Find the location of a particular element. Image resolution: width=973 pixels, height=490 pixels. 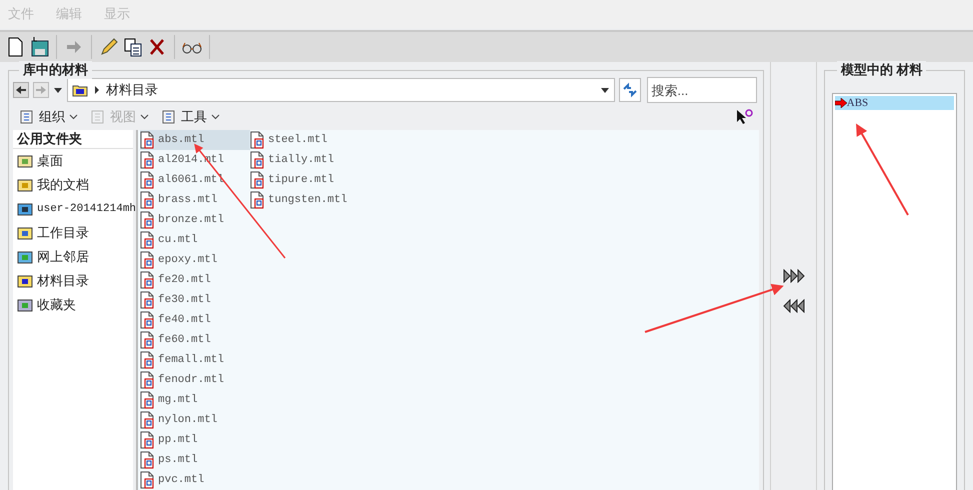

favorites-icon is located at coordinates (25, 305).